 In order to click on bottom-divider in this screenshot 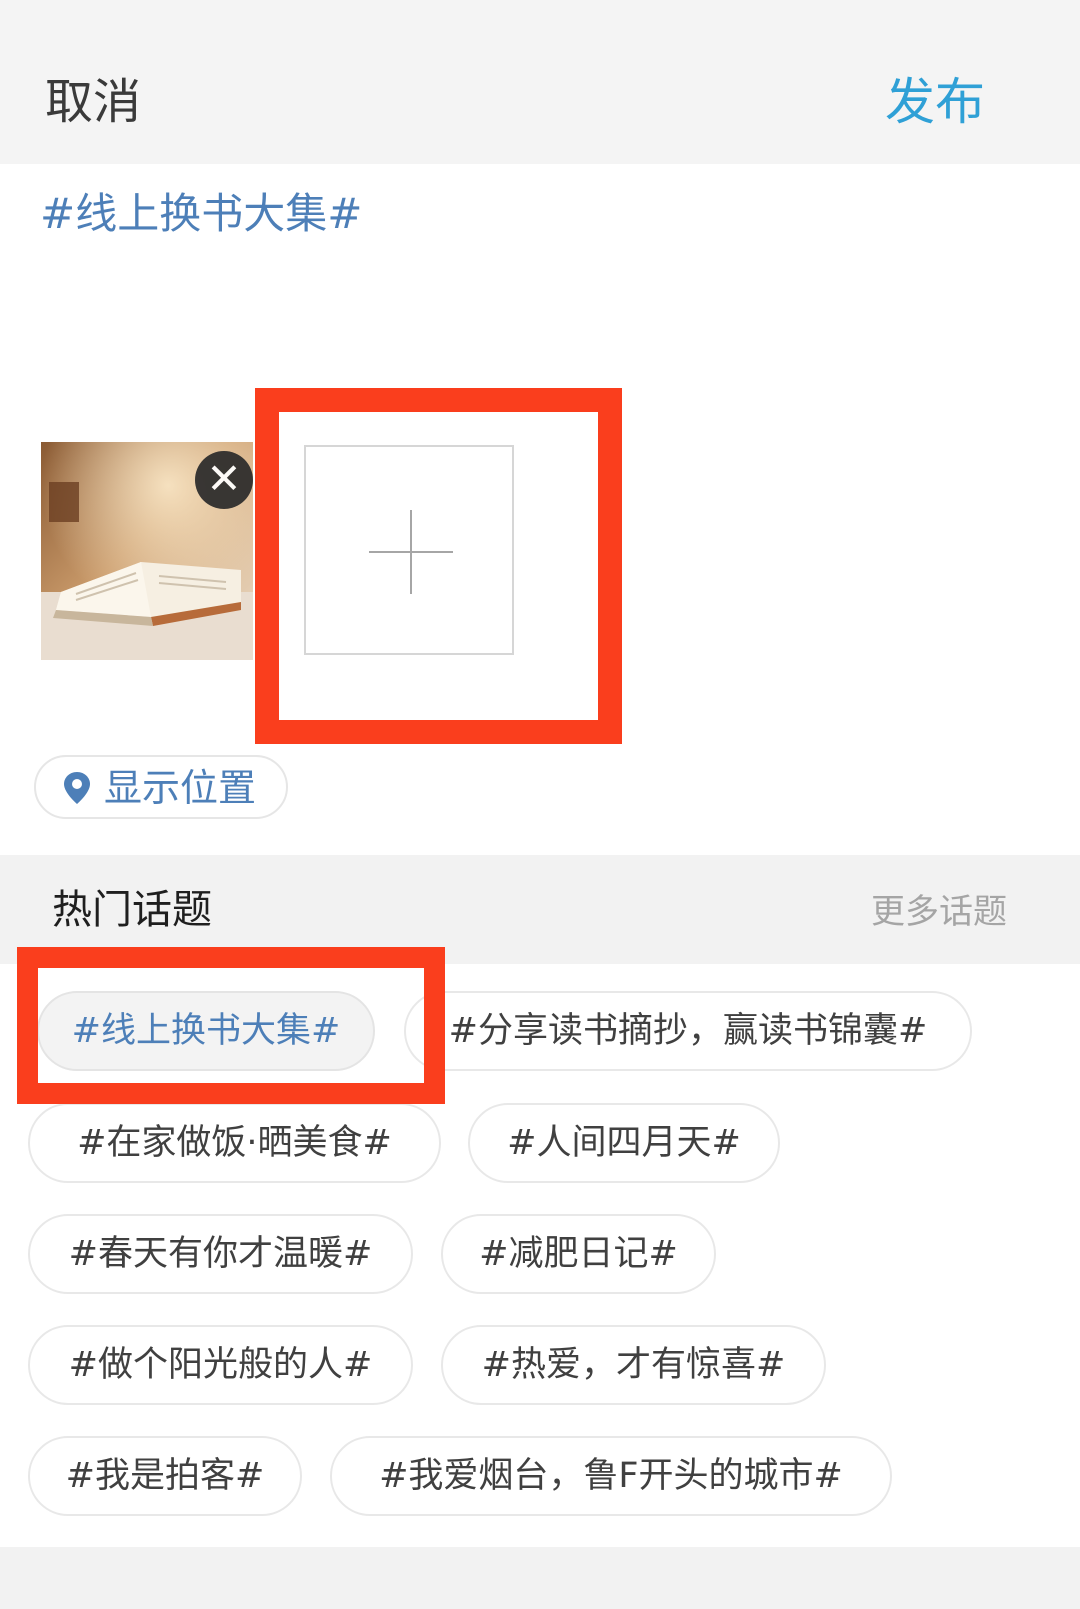, I will do `click(540, 1578)`.